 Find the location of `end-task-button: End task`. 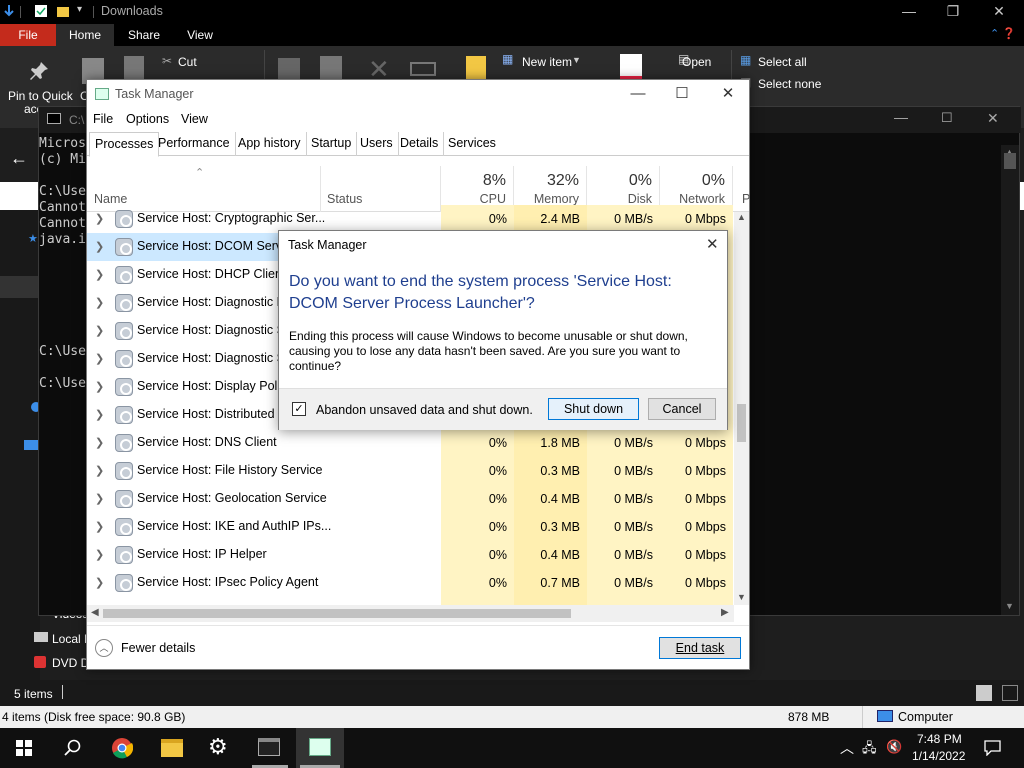

end-task-button: End task is located at coordinates (700, 648).